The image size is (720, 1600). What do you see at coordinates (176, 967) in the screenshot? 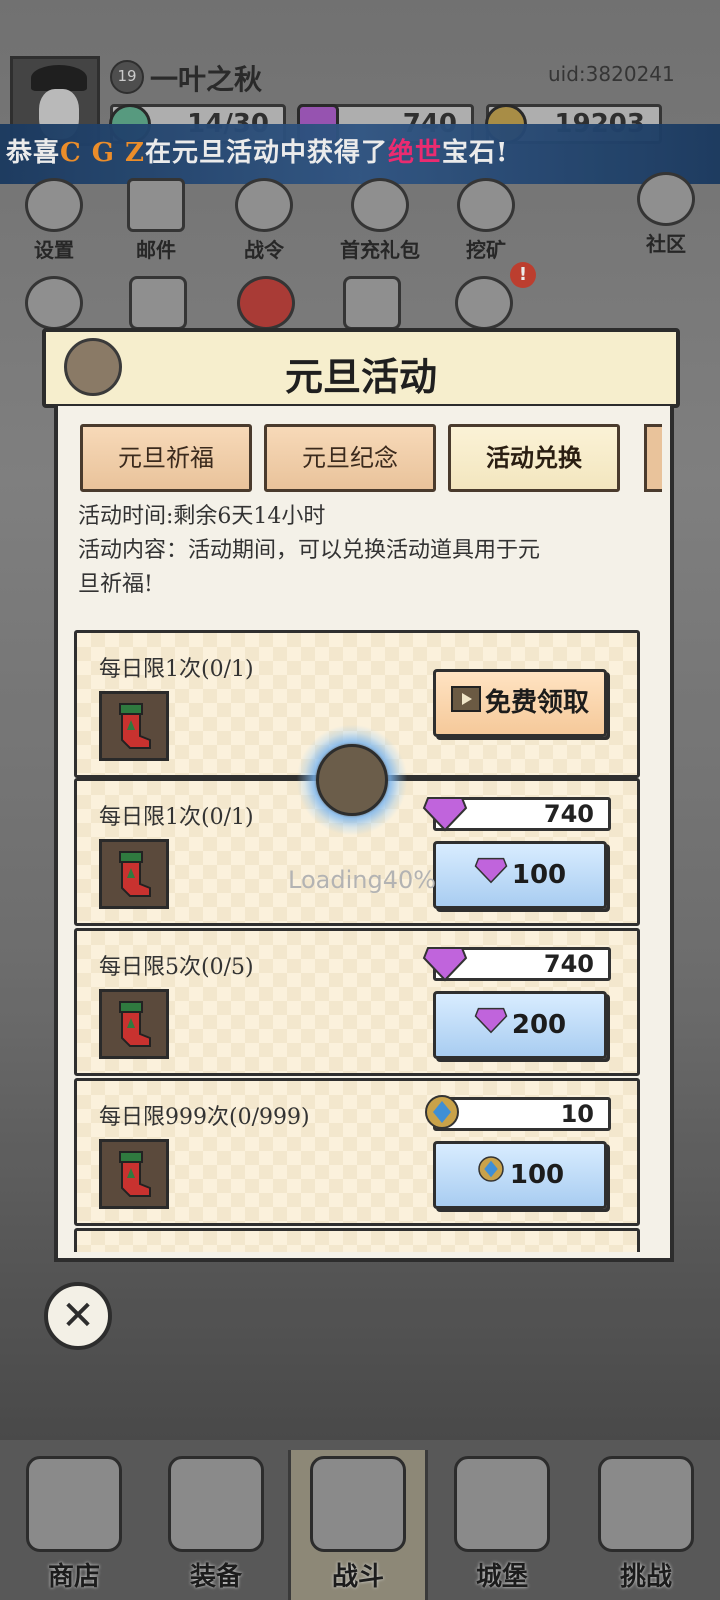
I see `exchange-limit: 每日限5次(0/5)` at bounding box center [176, 967].